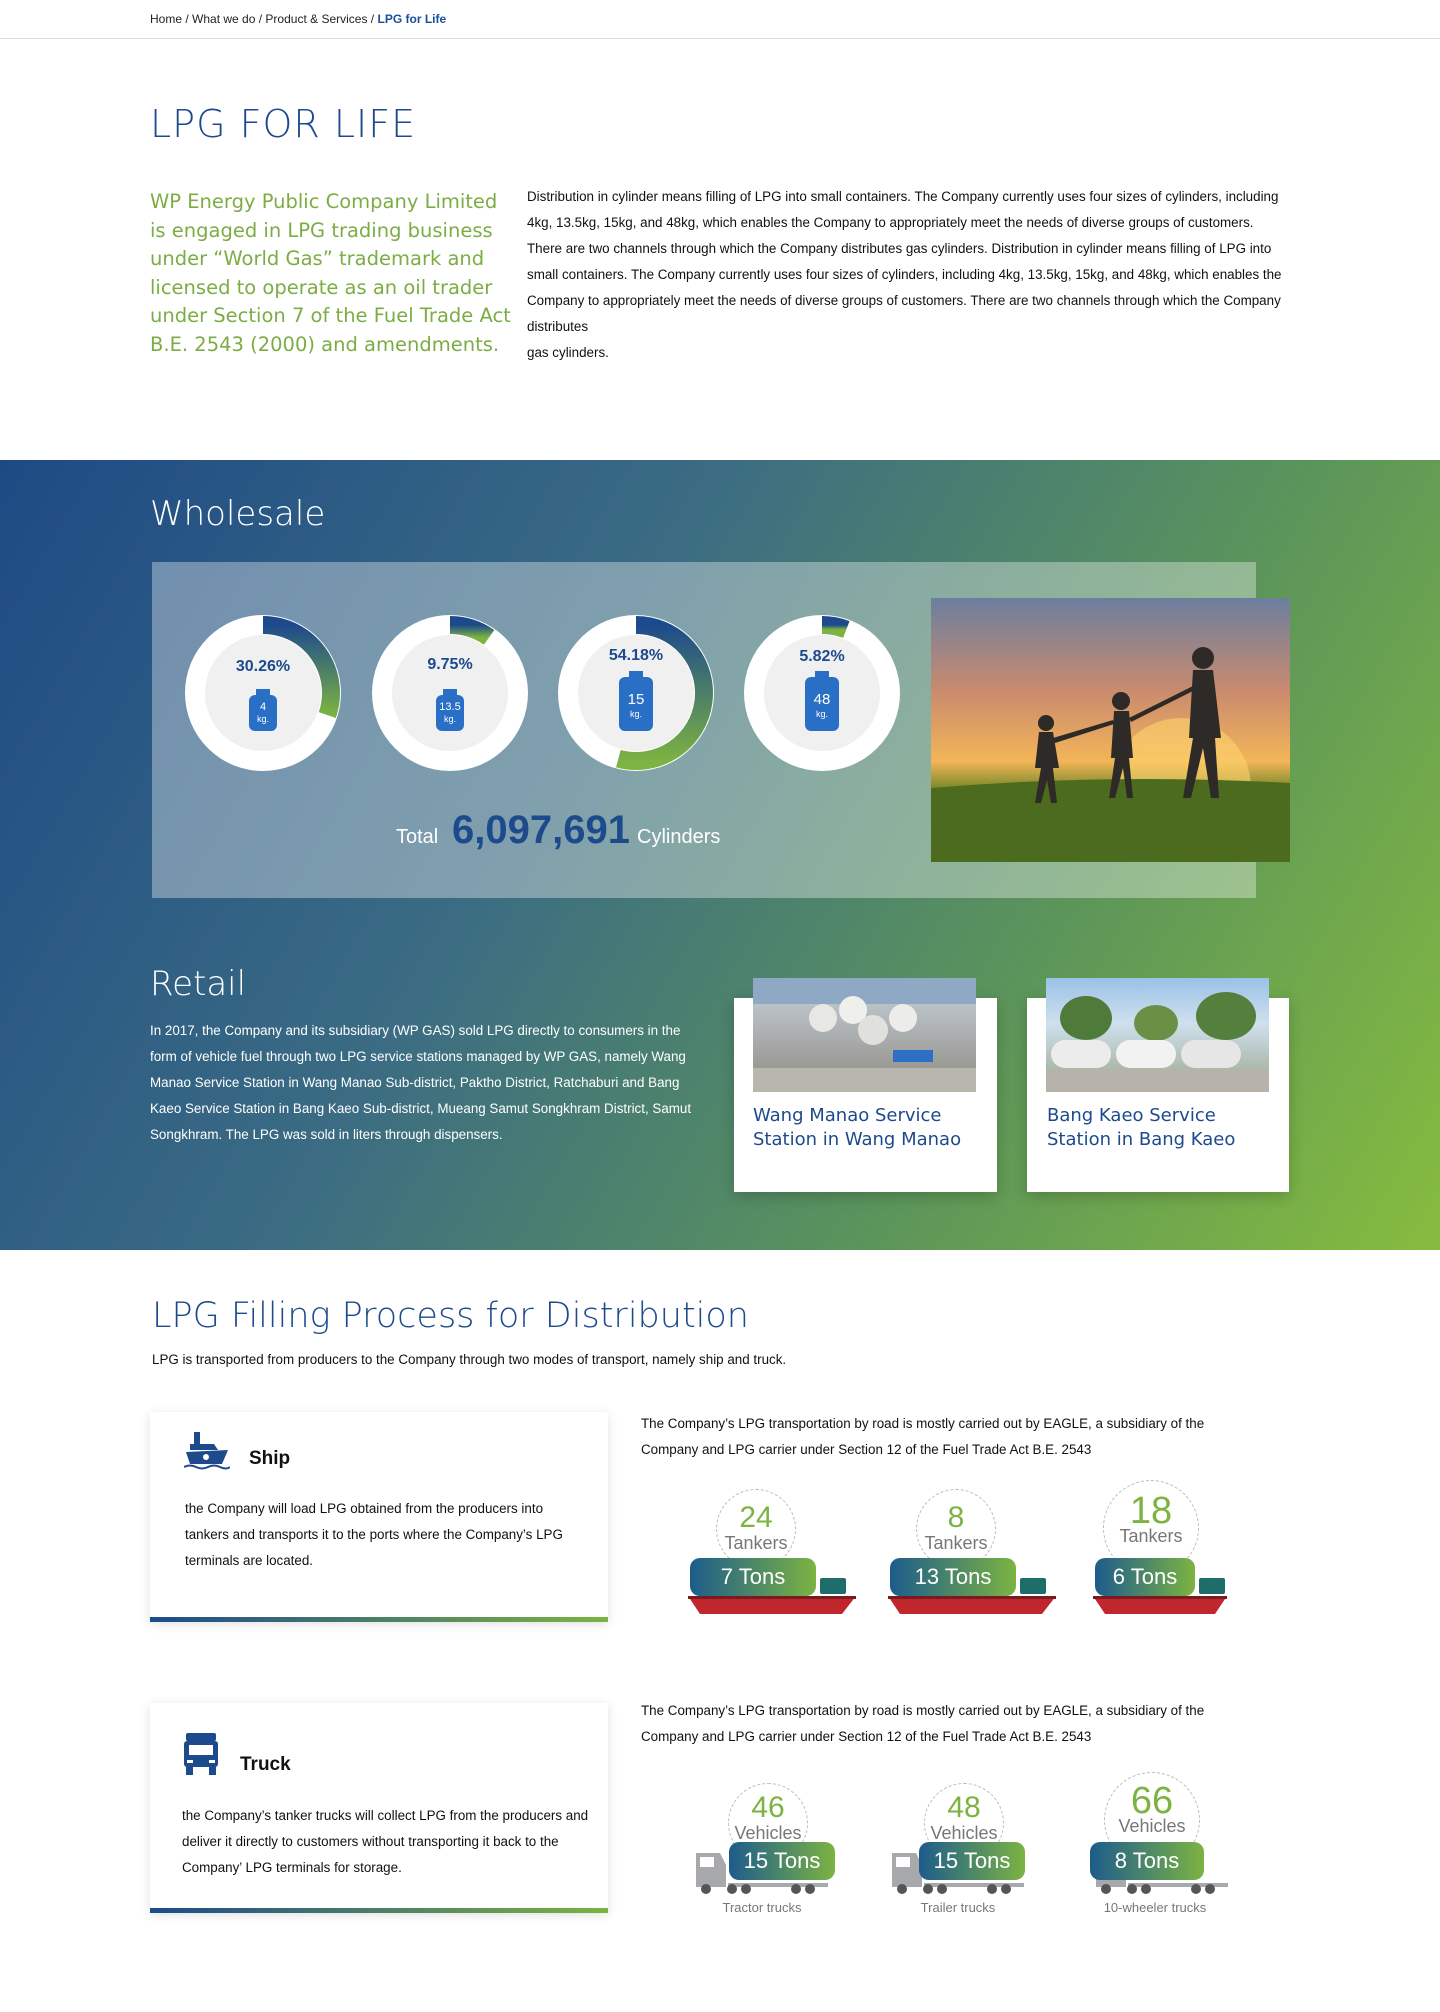 The height and width of the screenshot is (2012, 1440). Describe the element at coordinates (720, 38) in the screenshot. I see `divider` at that location.